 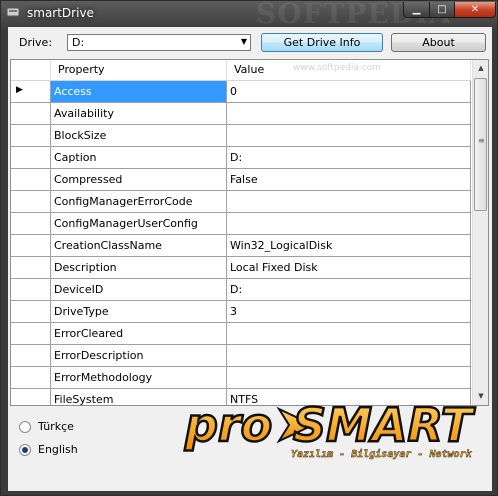 I want to click on value-cell: Win32_LogicalDisk, so click(x=349, y=245).